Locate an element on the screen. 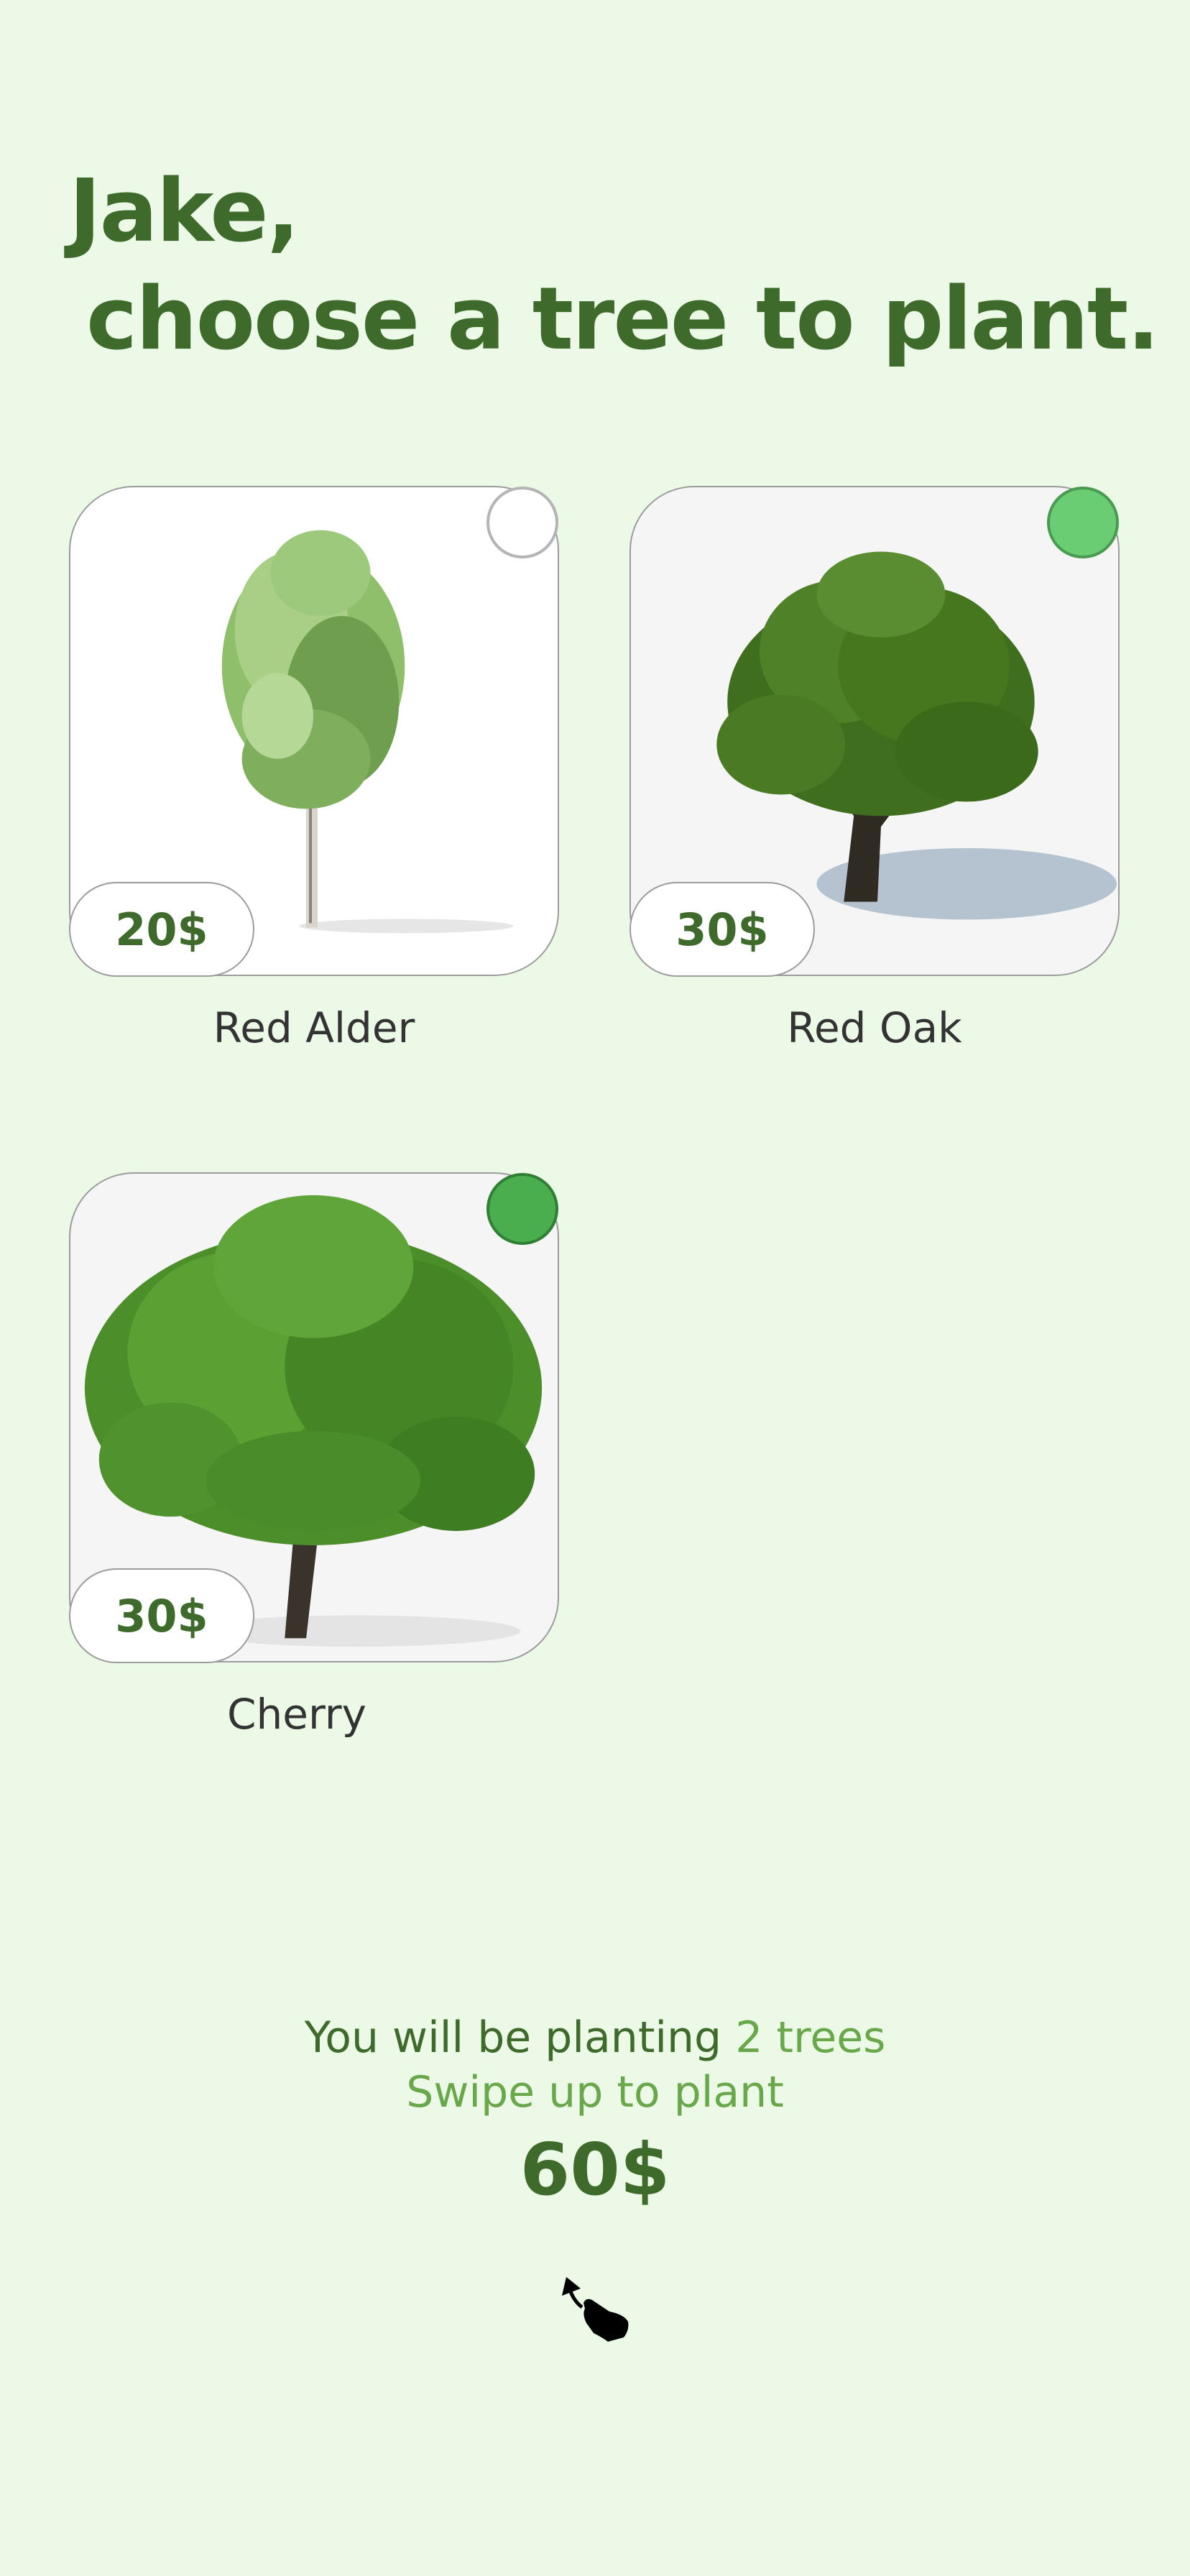 The width and height of the screenshot is (1190, 2576). title-prompt-line: choose a tree to plant. is located at coordinates (623, 319).